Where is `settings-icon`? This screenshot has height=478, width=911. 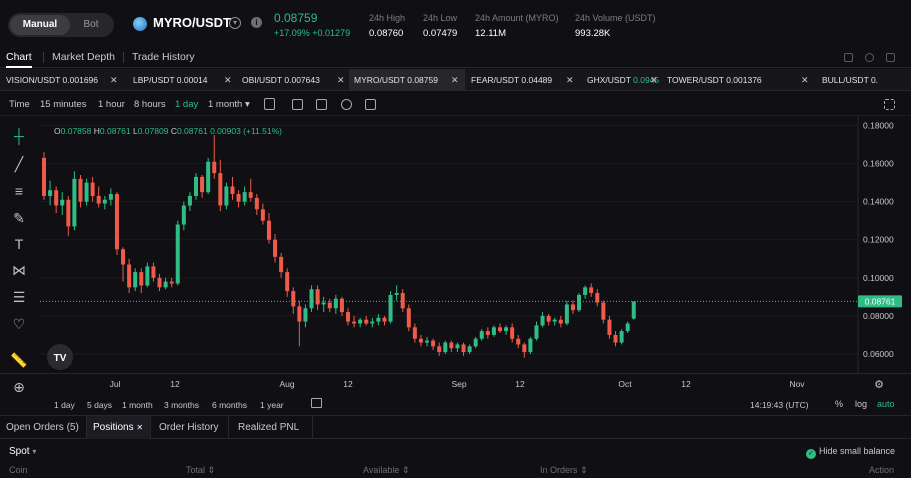
settings-icon is located at coordinates (346, 104).